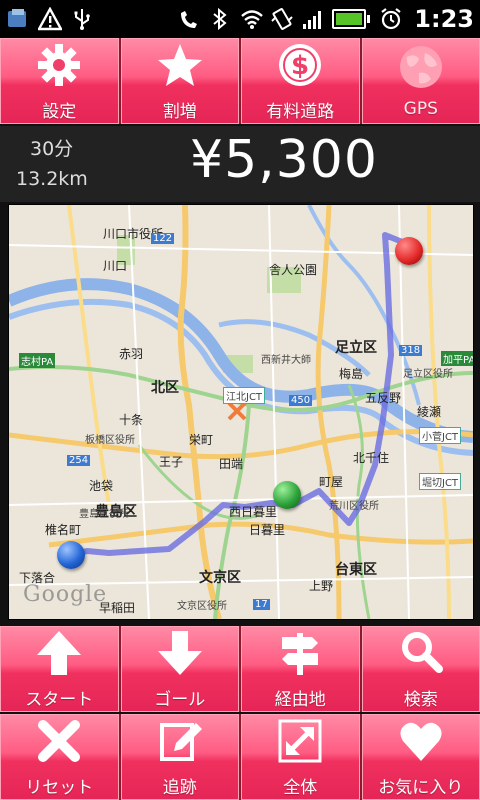  I want to click on map-label: 板橋区役所, so click(110, 440).